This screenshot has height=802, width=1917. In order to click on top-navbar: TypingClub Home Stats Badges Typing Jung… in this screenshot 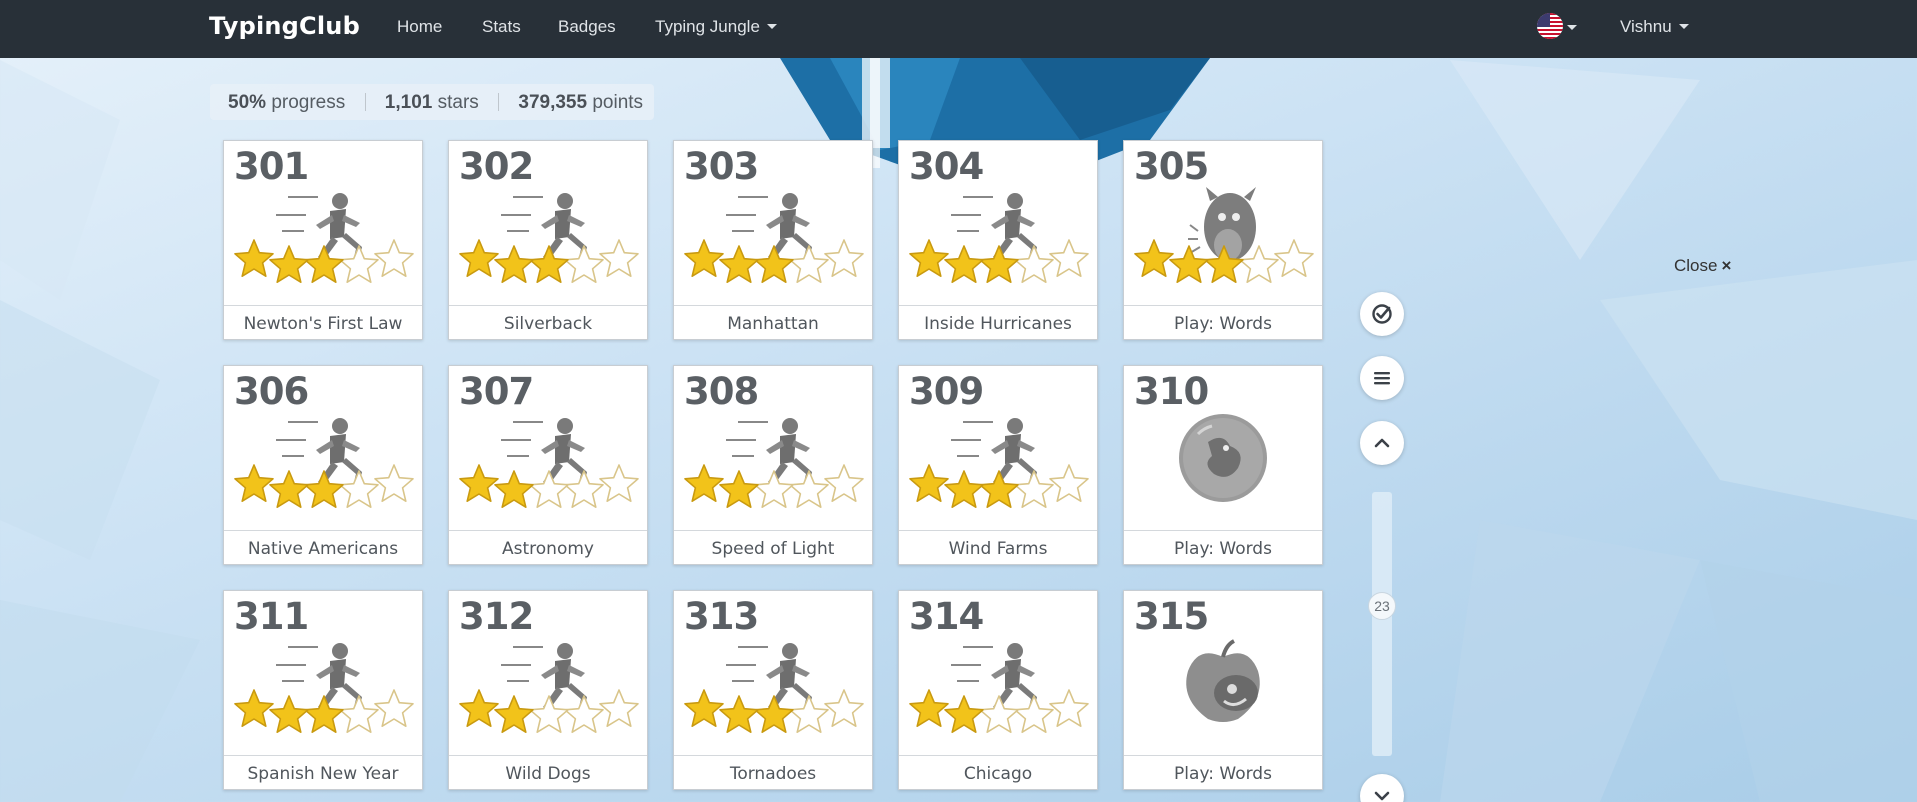, I will do `click(958, 29)`.